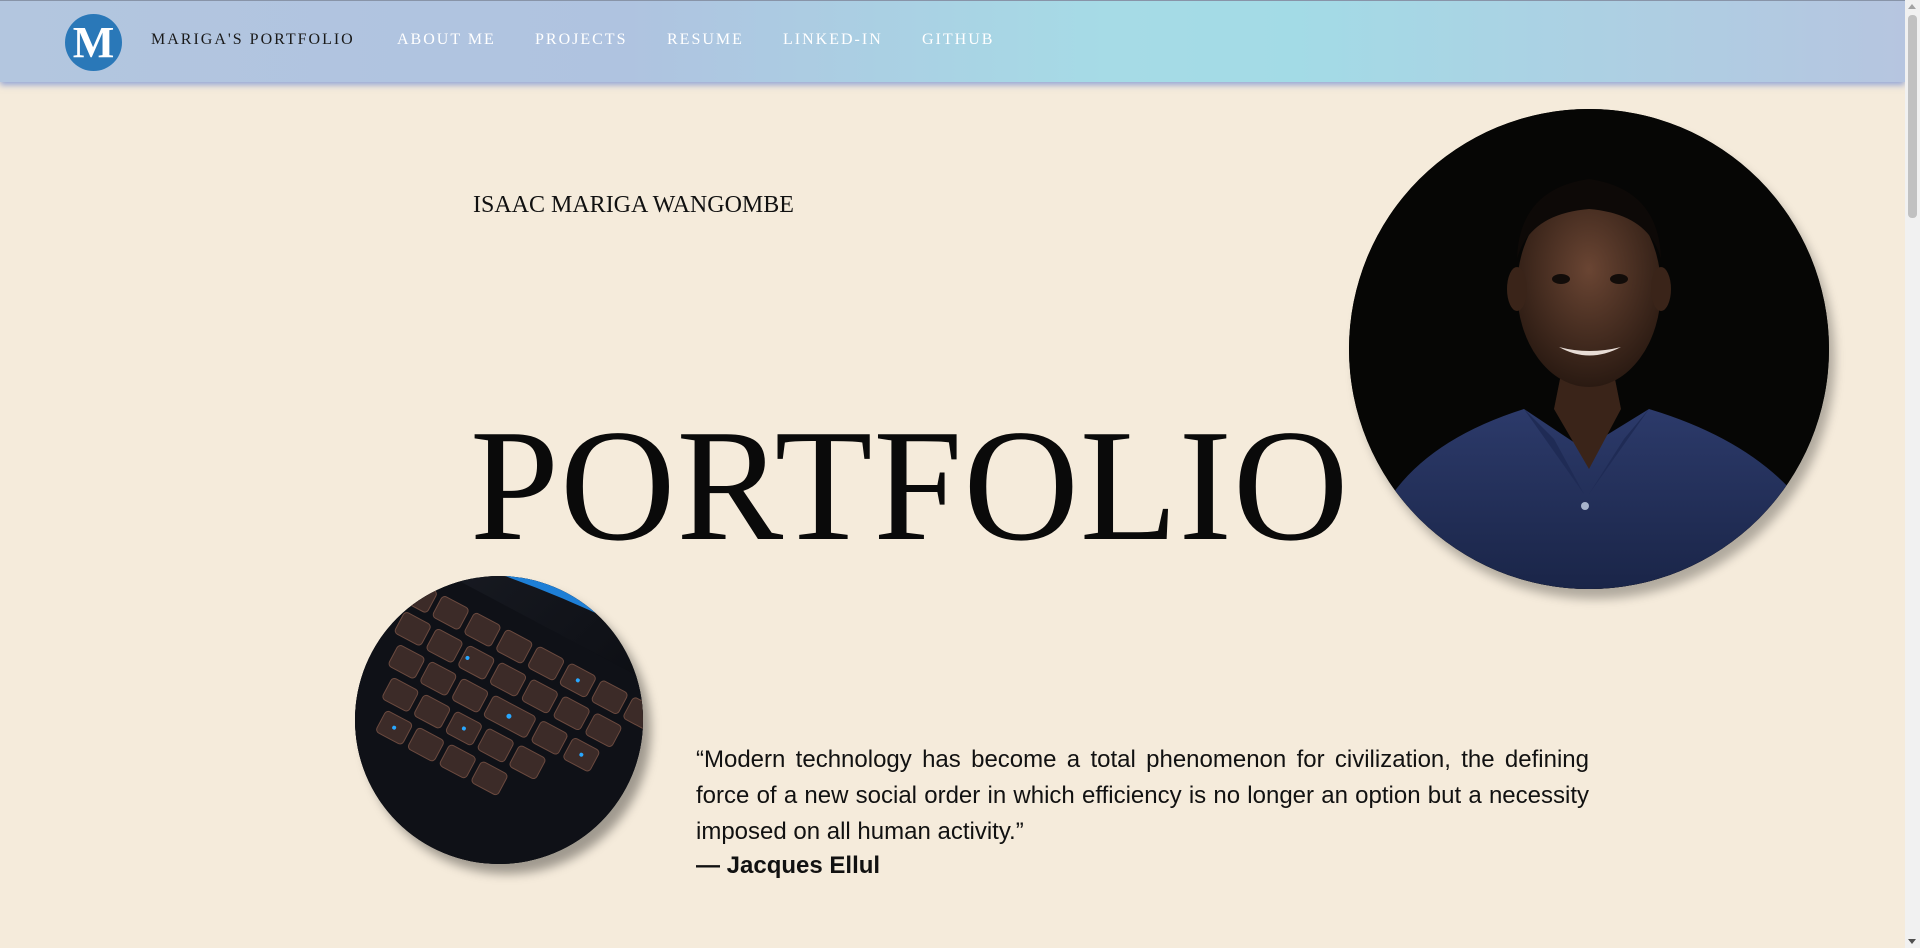 This screenshot has height=948, width=1920. I want to click on keyboard-photo, so click(499, 720).